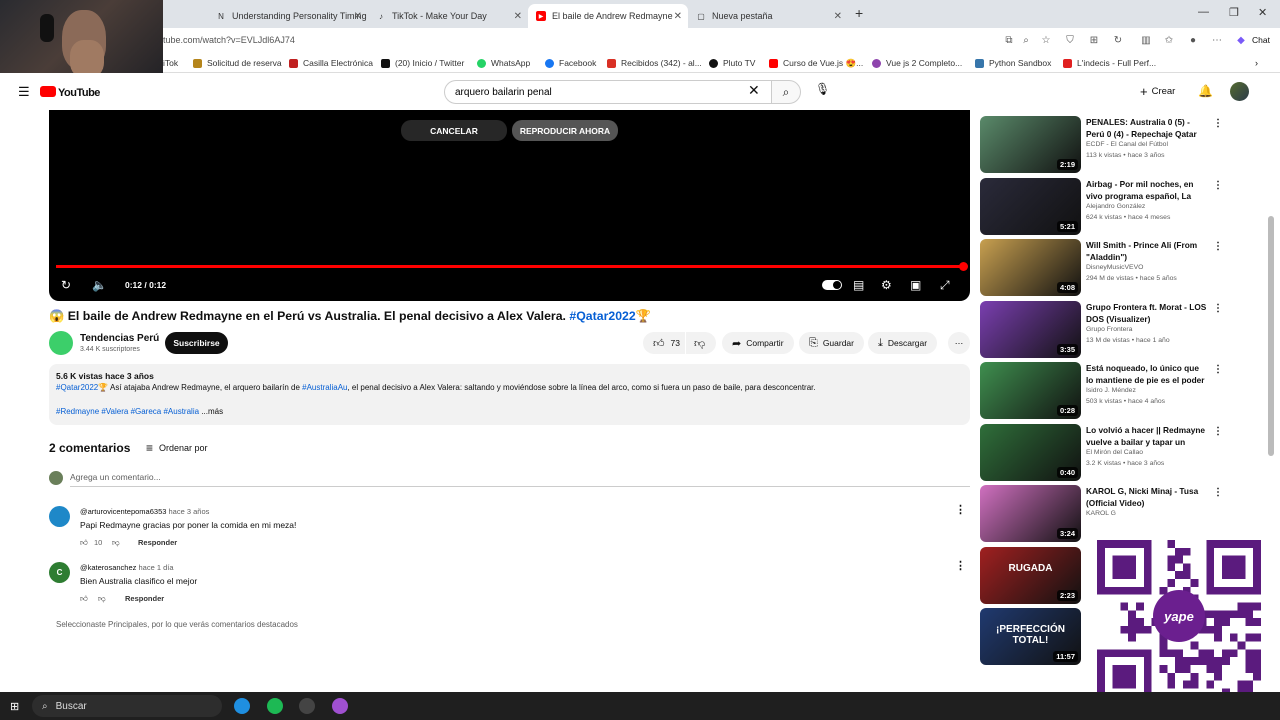 The height and width of the screenshot is (720, 1280). Describe the element at coordinates (1203, 12) in the screenshot. I see `minimize-icon: —` at that location.